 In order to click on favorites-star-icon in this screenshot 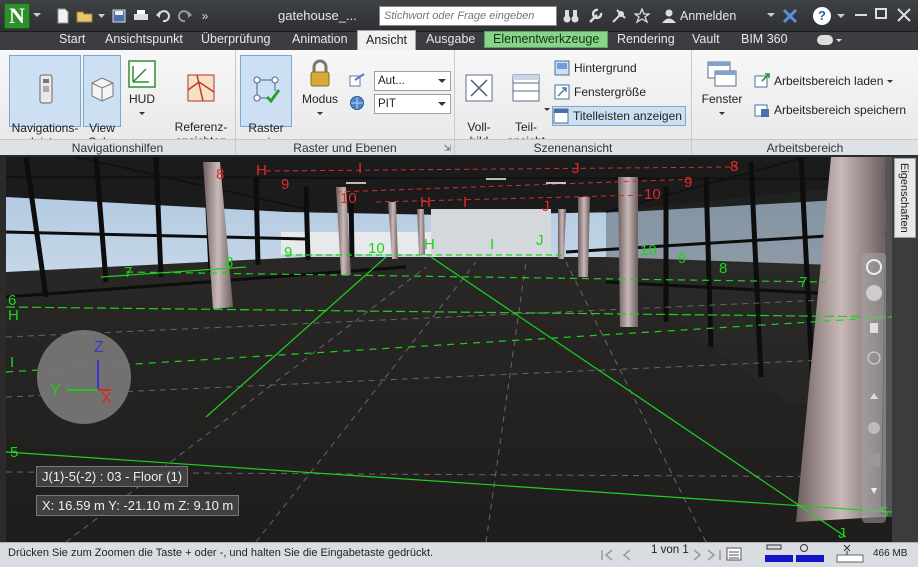, I will do `click(642, 16)`.